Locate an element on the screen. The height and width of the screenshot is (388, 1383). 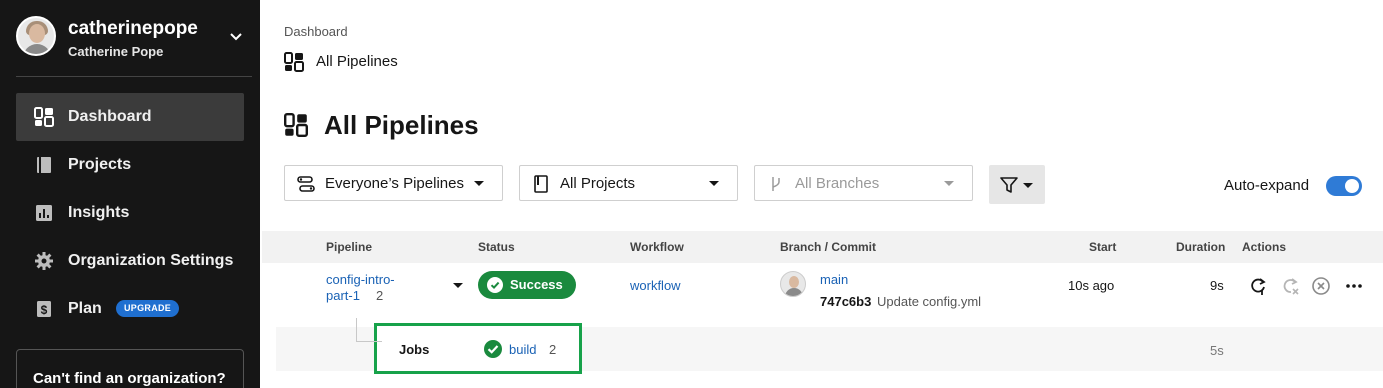
branches-filter-value: All Branches is located at coordinates (837, 183).